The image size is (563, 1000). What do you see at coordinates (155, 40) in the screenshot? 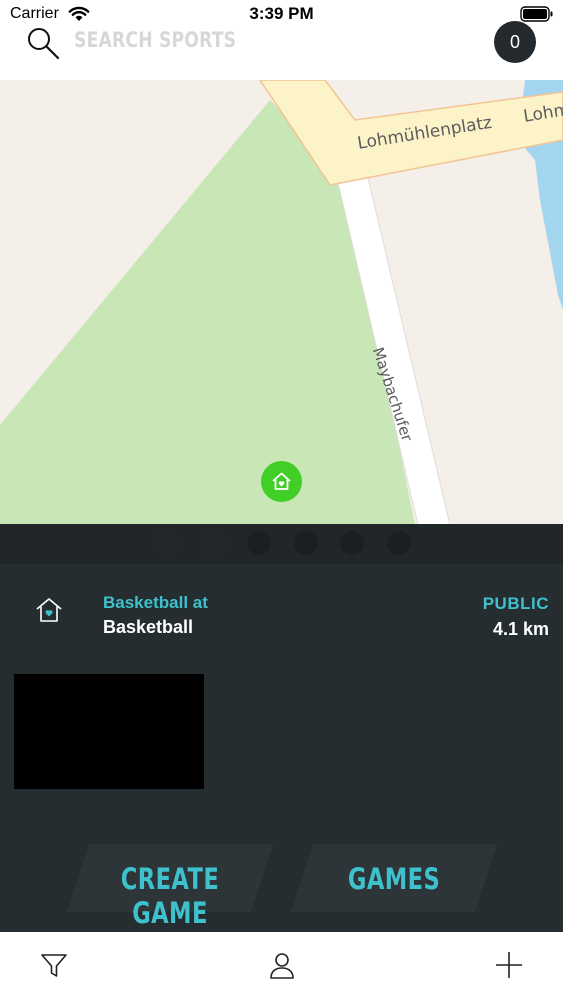
I see `search-input: SEARCH SPORTS` at bounding box center [155, 40].